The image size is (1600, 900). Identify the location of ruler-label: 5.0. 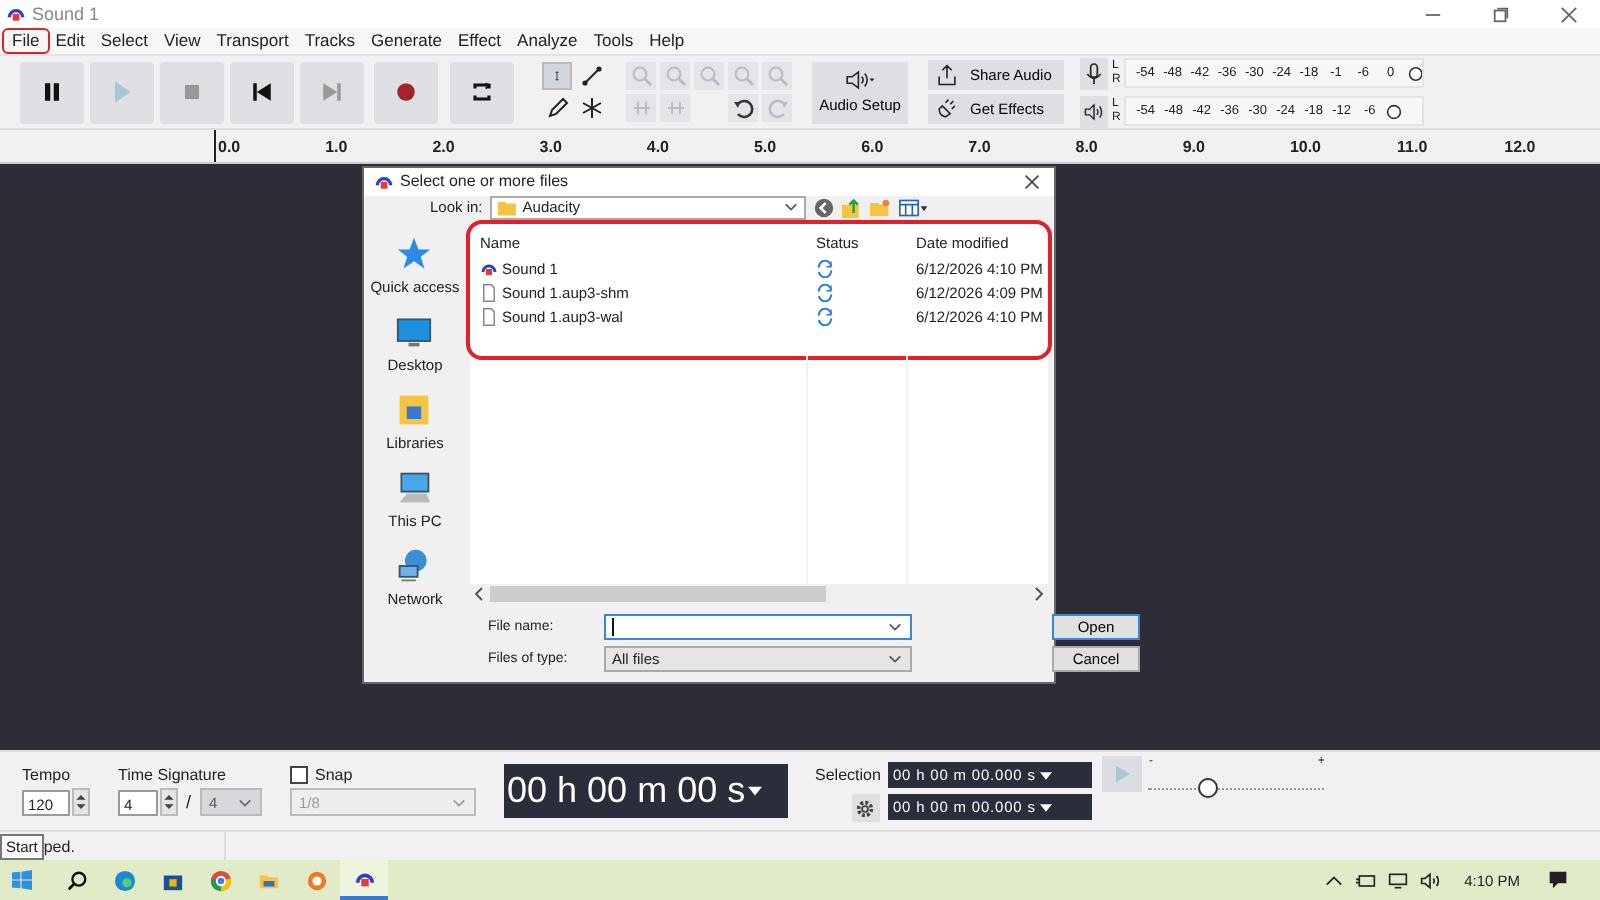
(766, 146).